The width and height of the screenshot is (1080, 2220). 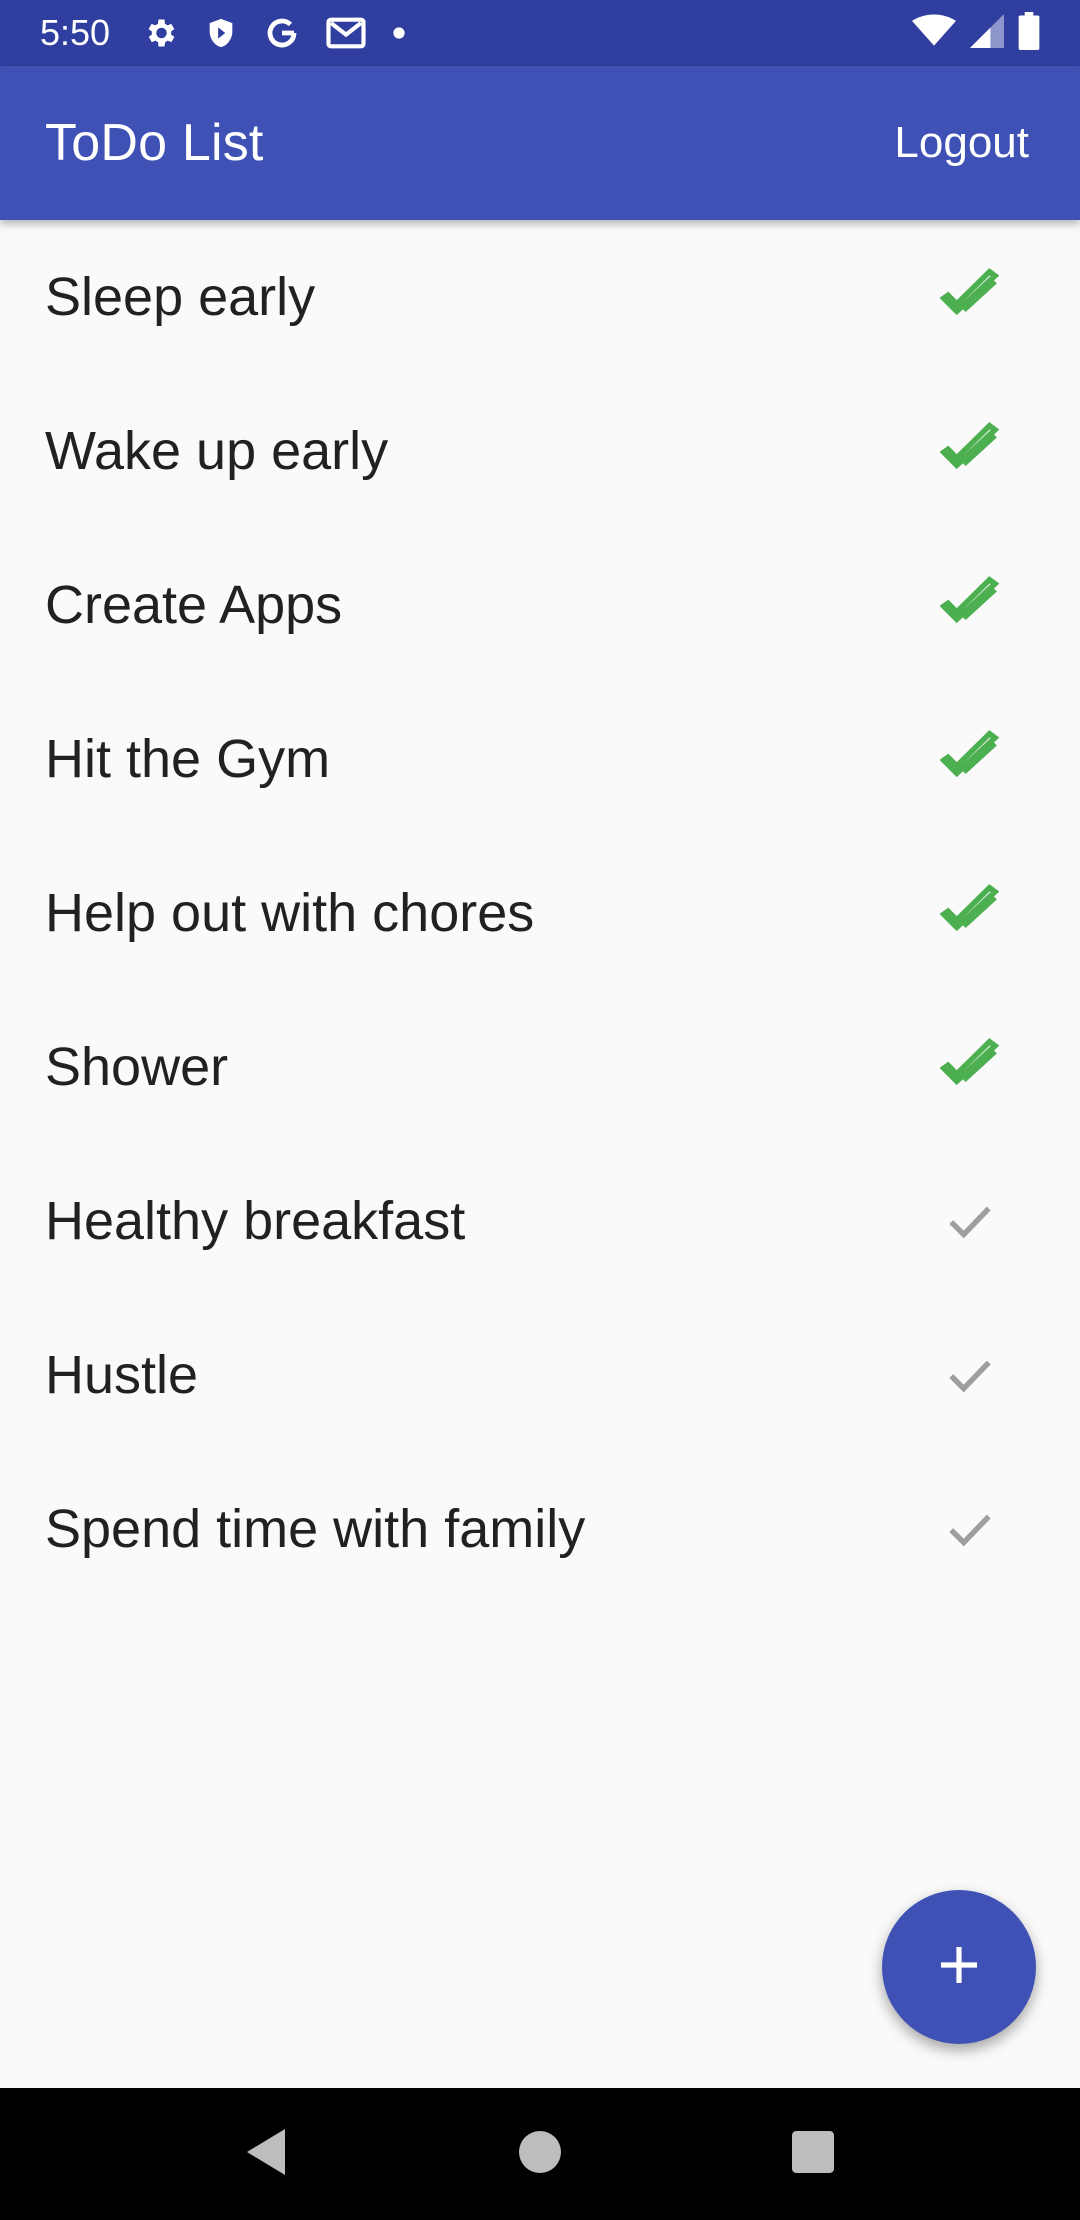 What do you see at coordinates (154, 143) in the screenshot?
I see `page-title: ToDo List` at bounding box center [154, 143].